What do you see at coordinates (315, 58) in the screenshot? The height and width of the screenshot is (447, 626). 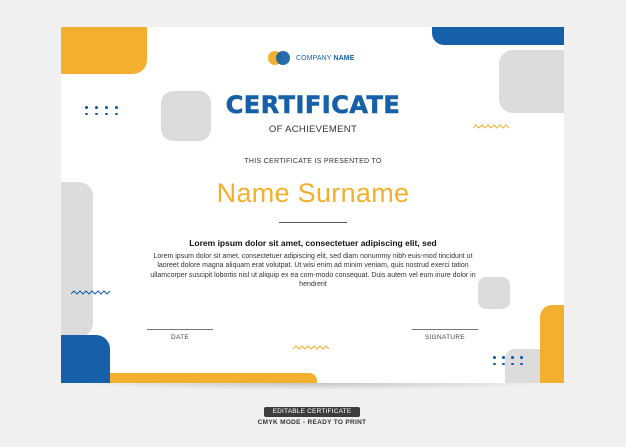 I see `company-name-prefix: COMPANY` at bounding box center [315, 58].